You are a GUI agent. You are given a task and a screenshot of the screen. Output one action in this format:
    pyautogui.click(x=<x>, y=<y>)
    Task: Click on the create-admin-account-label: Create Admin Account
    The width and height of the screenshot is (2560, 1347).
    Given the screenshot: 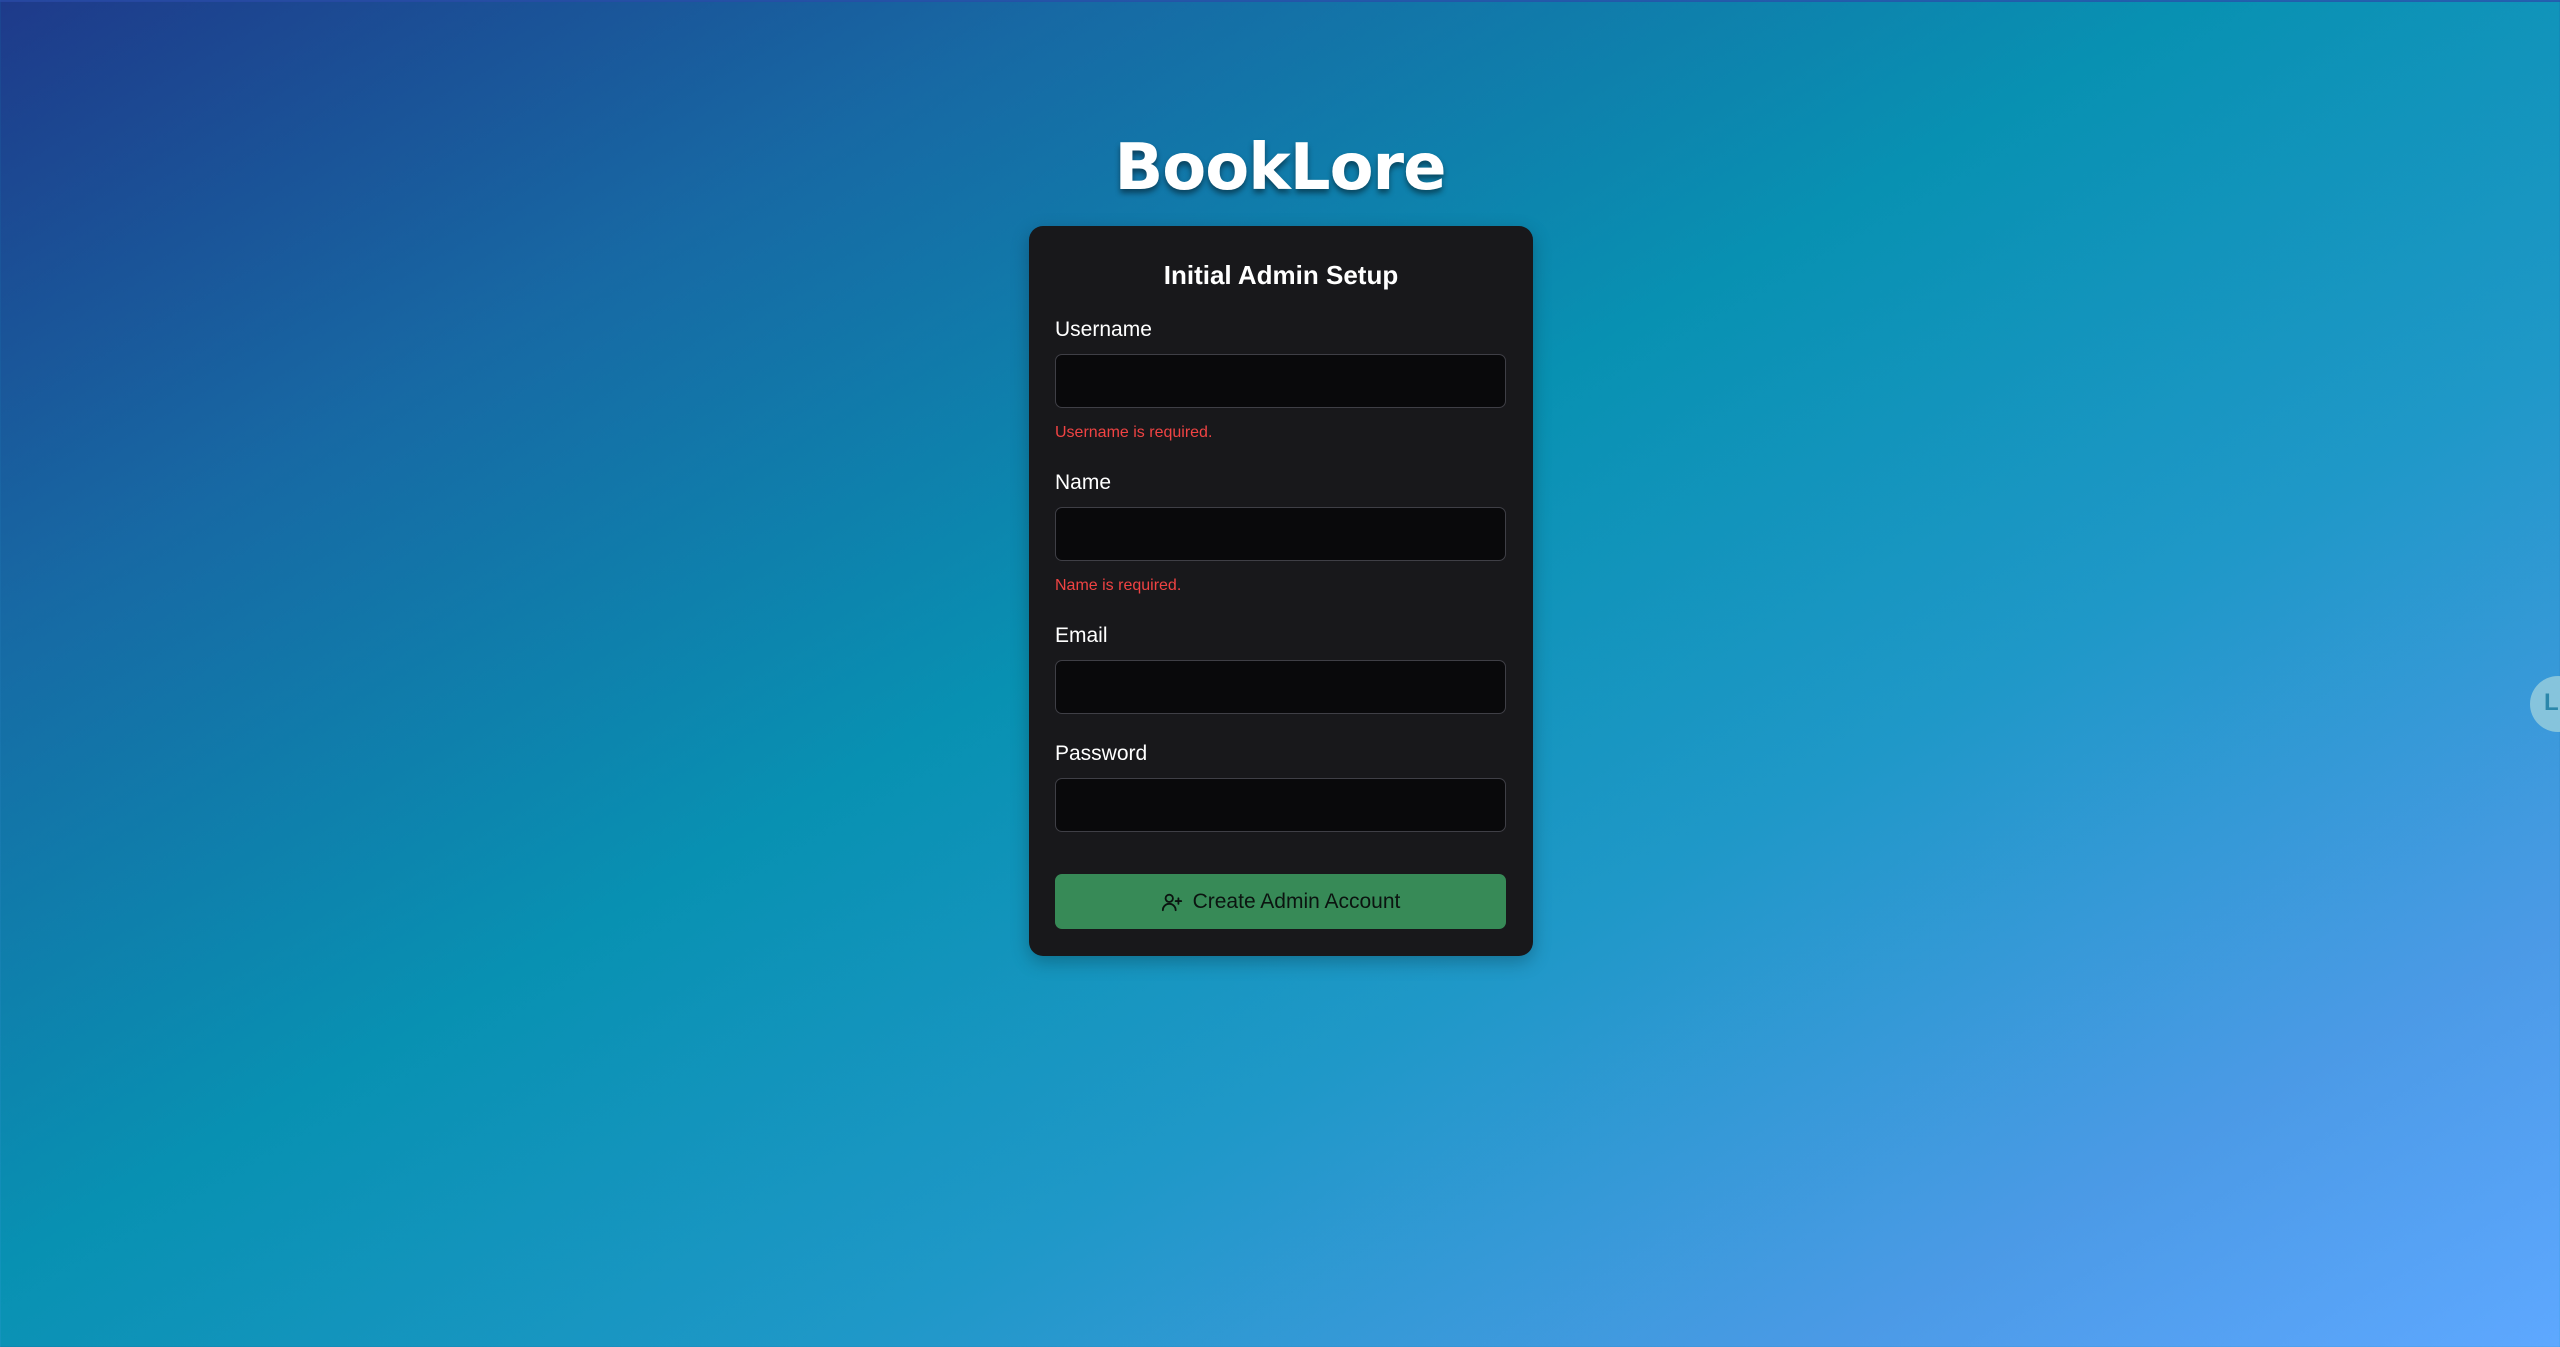 What is the action you would take?
    pyautogui.click(x=1296, y=901)
    